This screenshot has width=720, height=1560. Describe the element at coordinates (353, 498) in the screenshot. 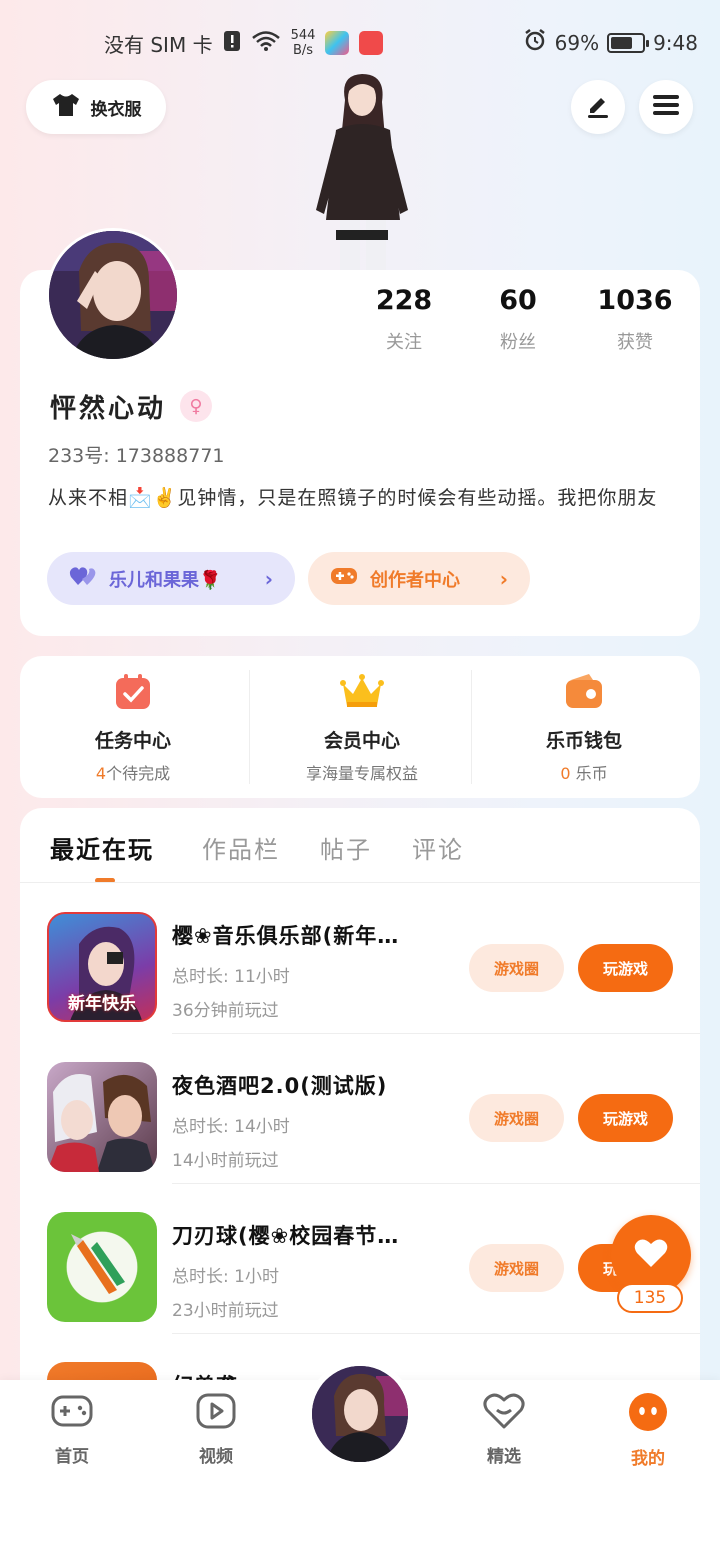

I see `bio-text: 从来不相📩✌️见钟情，只是在照镜子的时候会有些动摇。我把你朋友` at that location.